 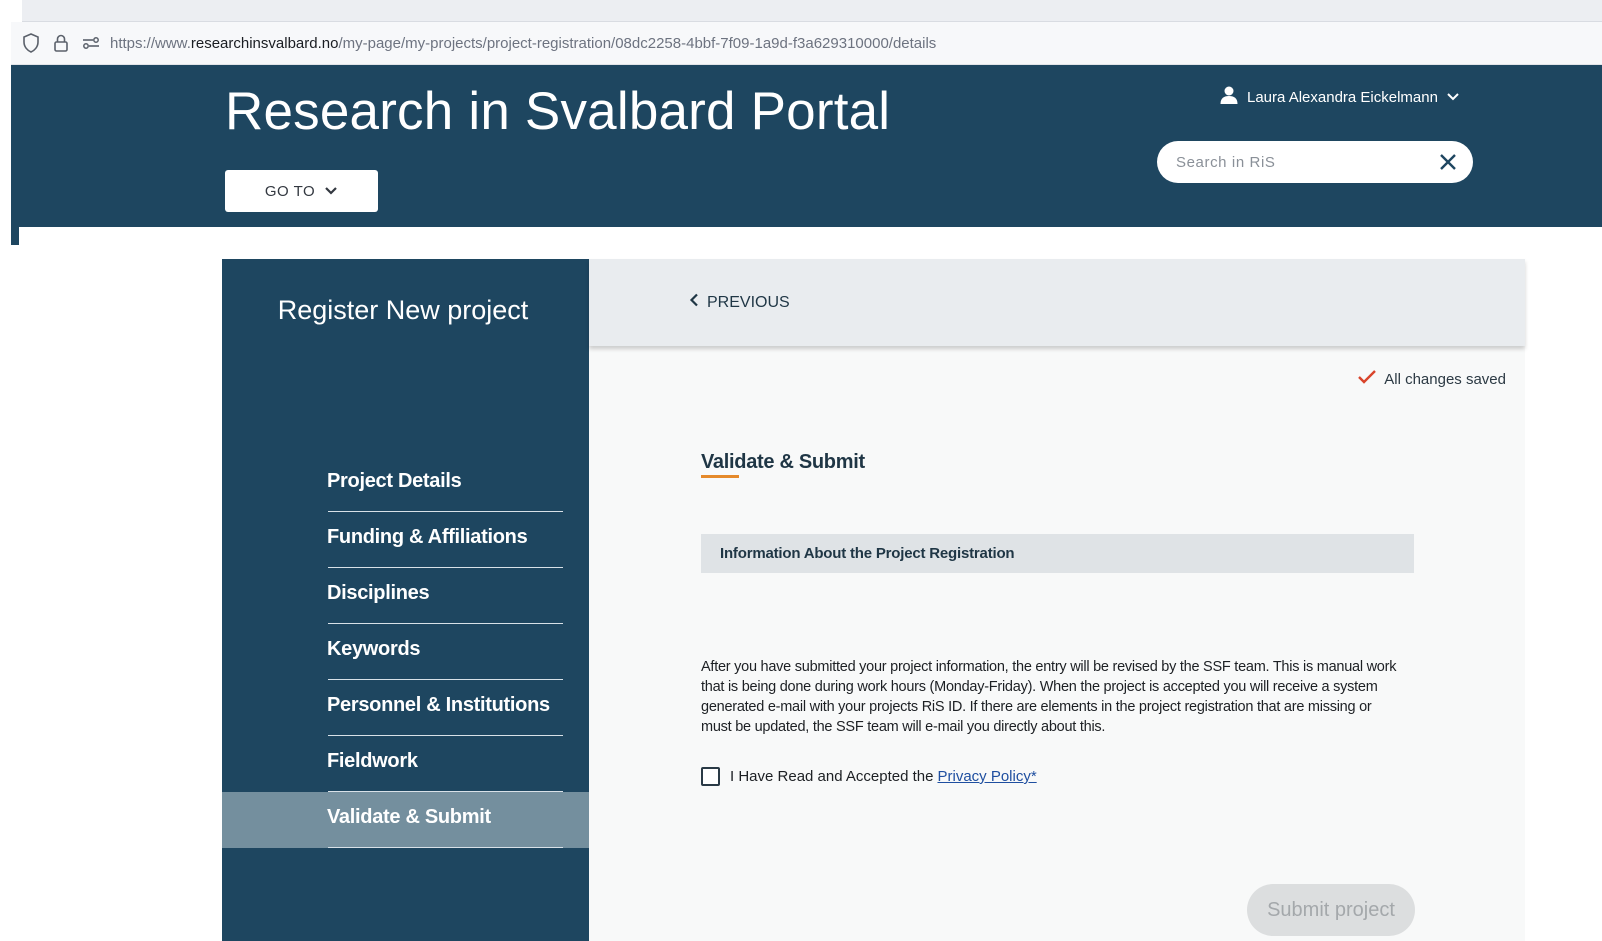 What do you see at coordinates (557, 111) in the screenshot?
I see `site-title: Research in Svalbard Portal` at bounding box center [557, 111].